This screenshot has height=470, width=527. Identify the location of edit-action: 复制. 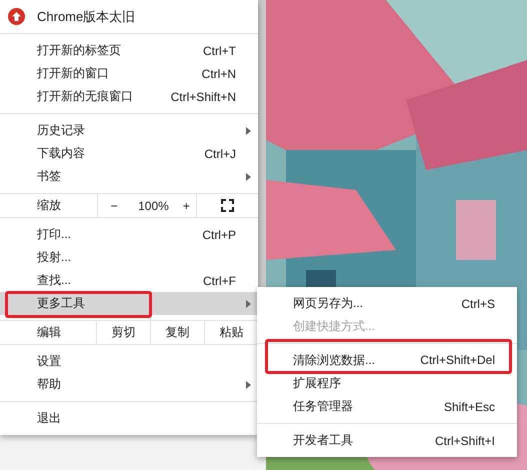
(177, 332).